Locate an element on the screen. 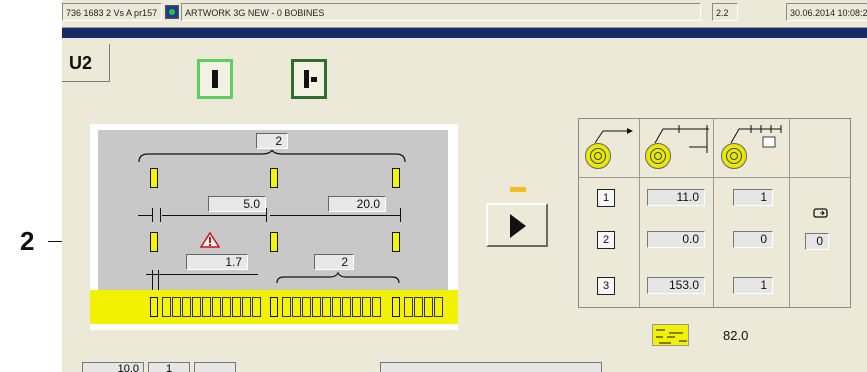 Image resolution: width=867 pixels, height=372 pixels. header-band is located at coordinates (464, 33).